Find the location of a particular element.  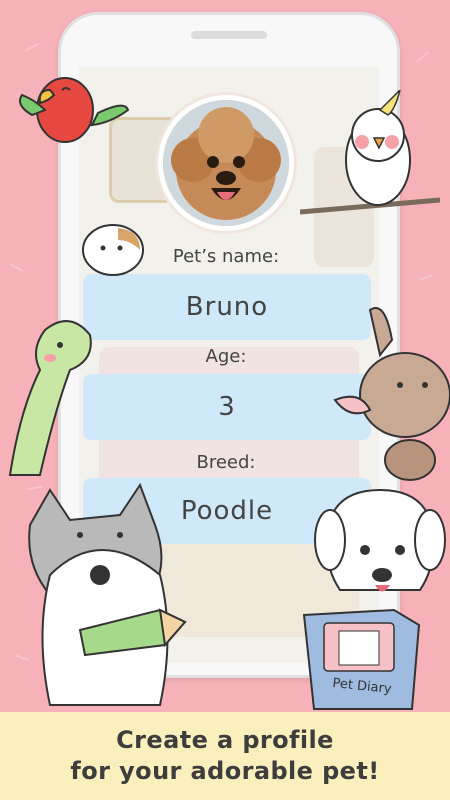

pet-avatar-photo is located at coordinates (226, 163).